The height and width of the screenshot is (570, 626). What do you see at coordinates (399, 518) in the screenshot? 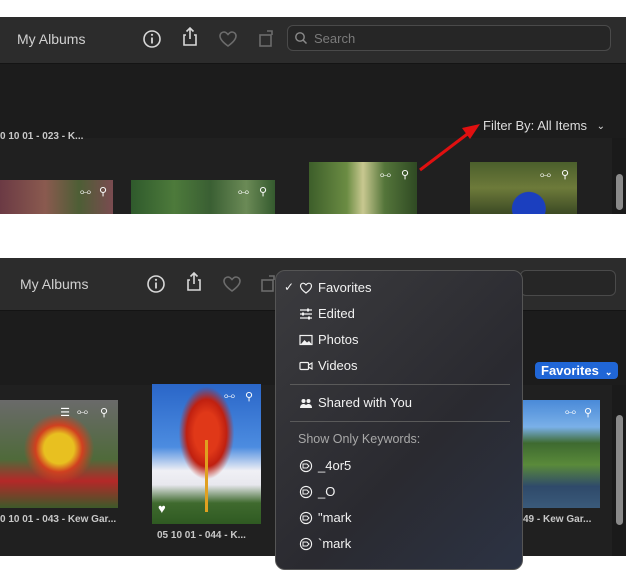
I see `menu-item-keyword: "mark` at bounding box center [399, 518].